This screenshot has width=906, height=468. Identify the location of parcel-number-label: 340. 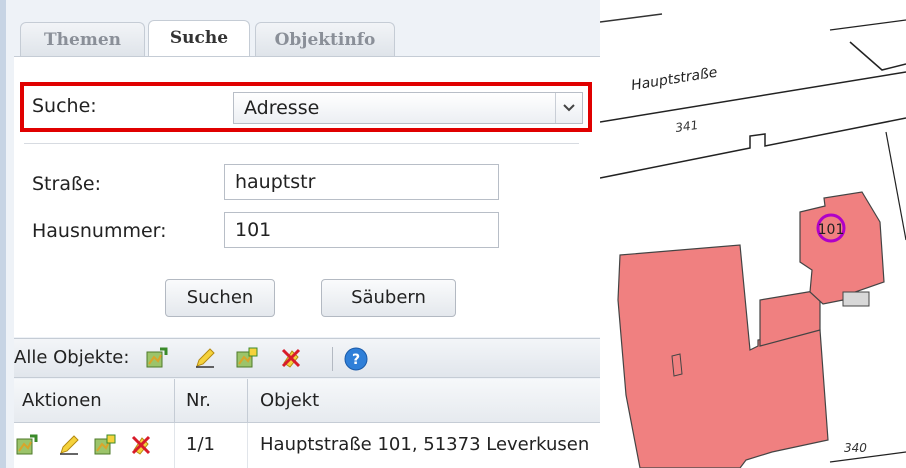
(855, 448).